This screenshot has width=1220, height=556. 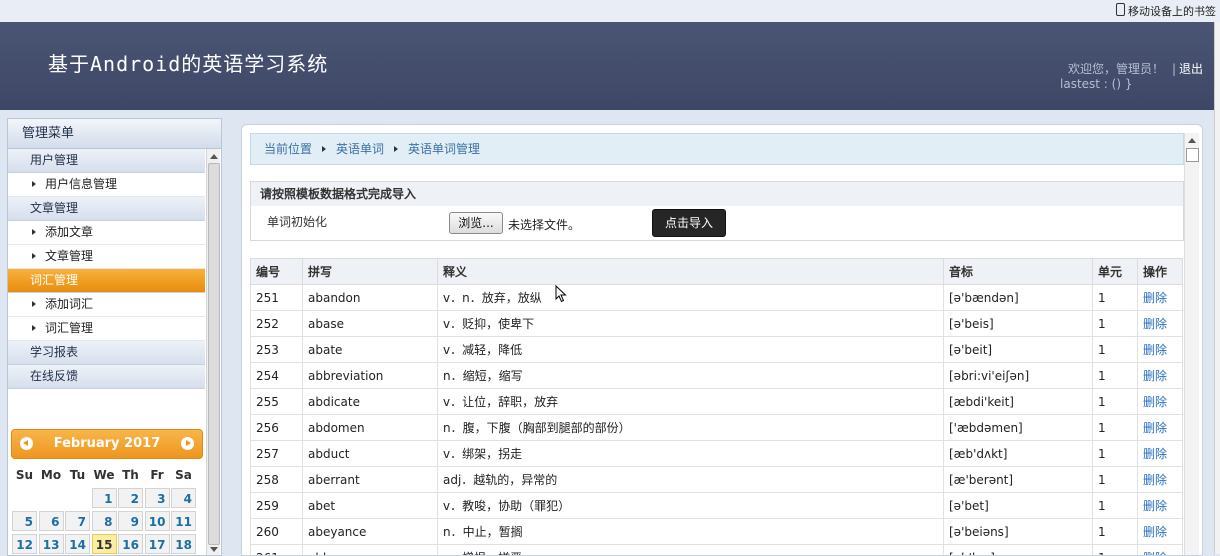 I want to click on cell-id: 253, so click(x=277, y=350).